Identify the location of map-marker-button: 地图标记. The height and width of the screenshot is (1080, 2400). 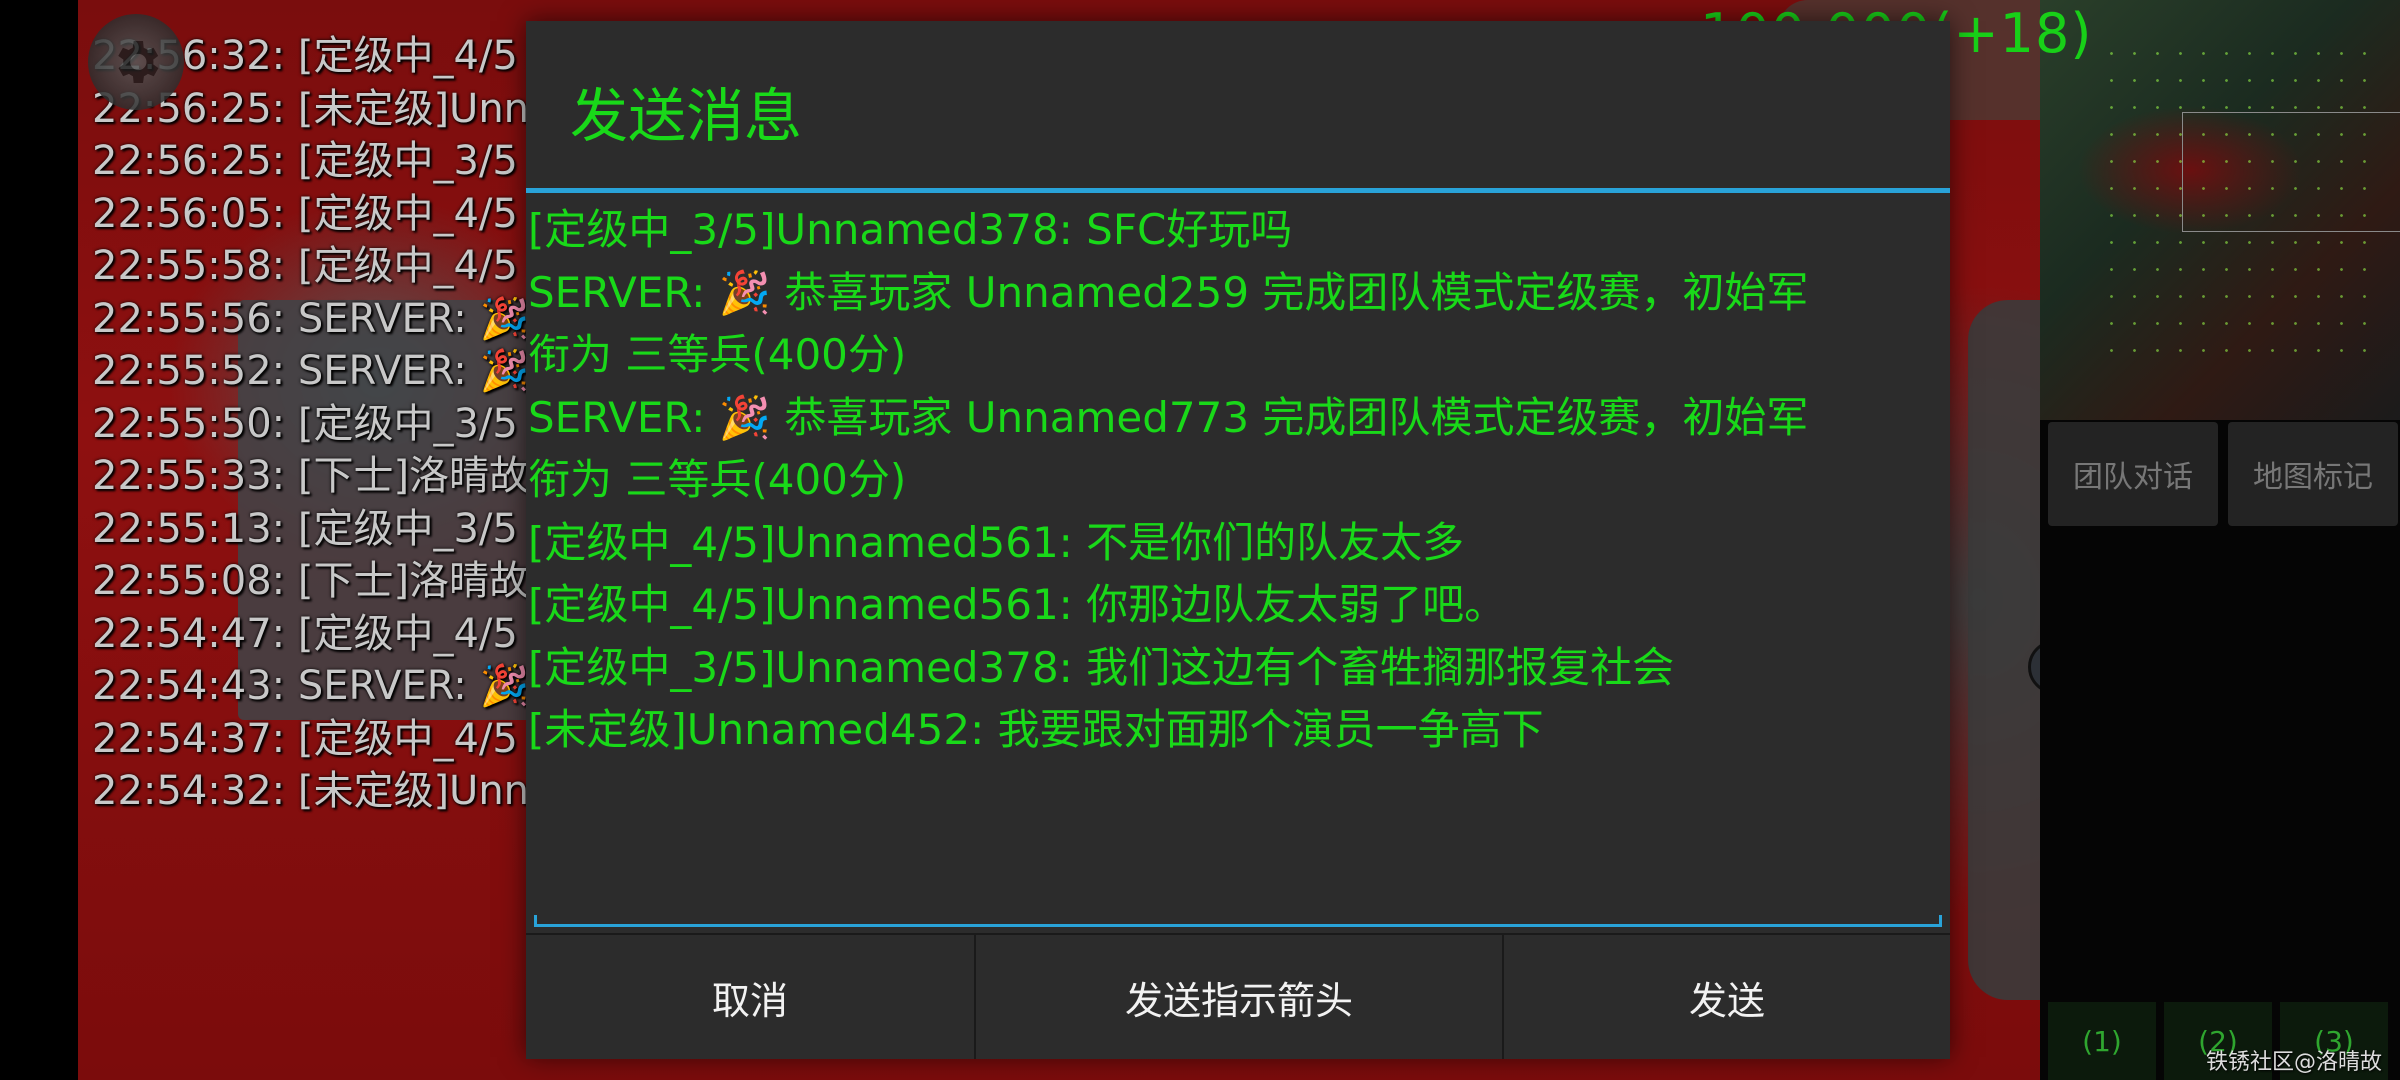
(2313, 474).